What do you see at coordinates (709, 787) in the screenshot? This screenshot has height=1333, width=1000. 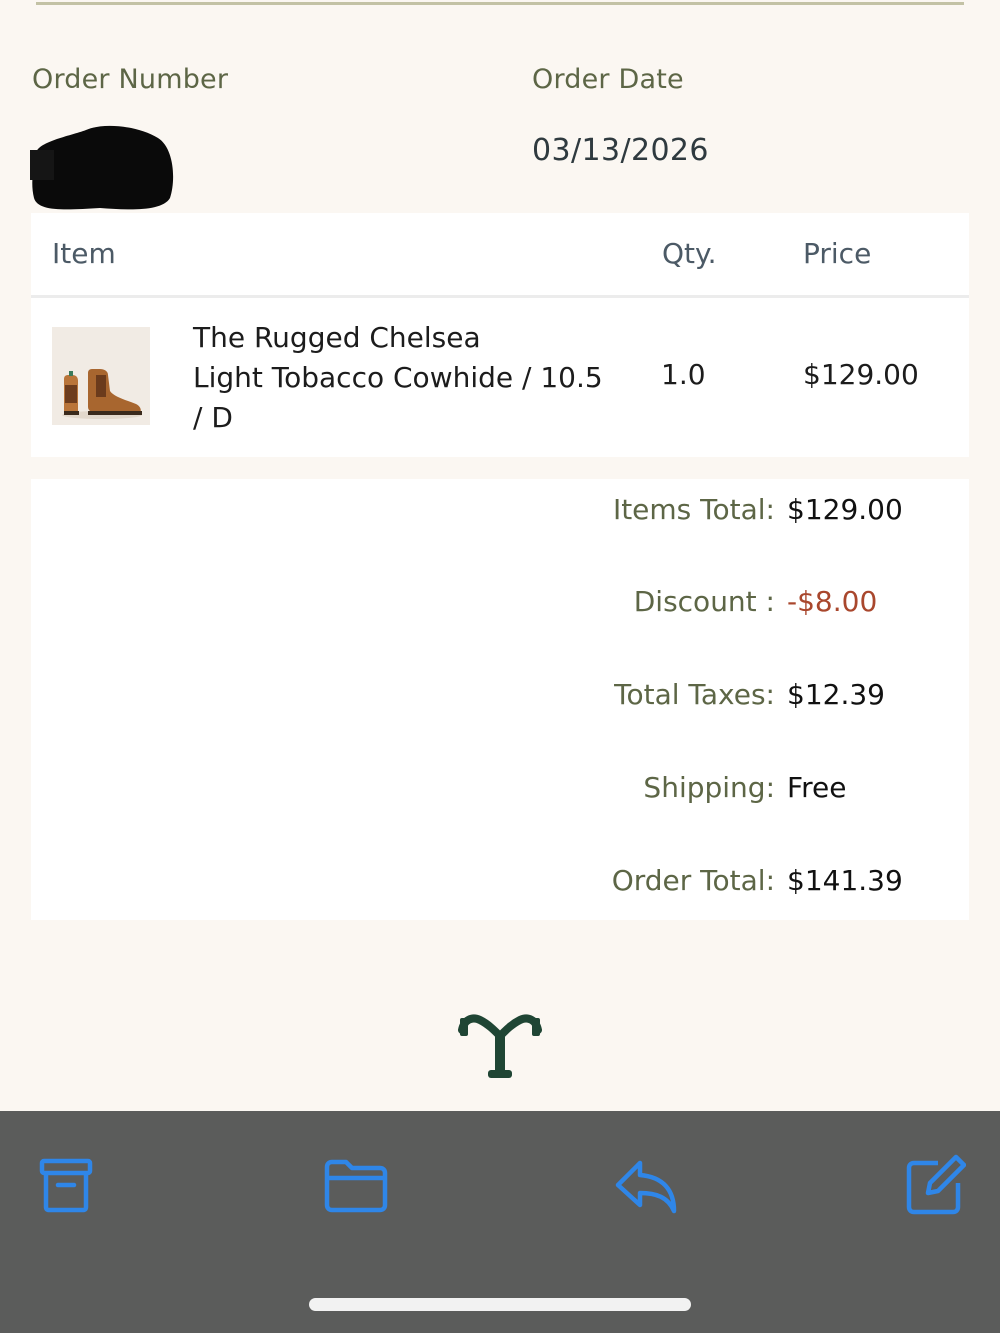 I see `shipping-label: Shipping:` at bounding box center [709, 787].